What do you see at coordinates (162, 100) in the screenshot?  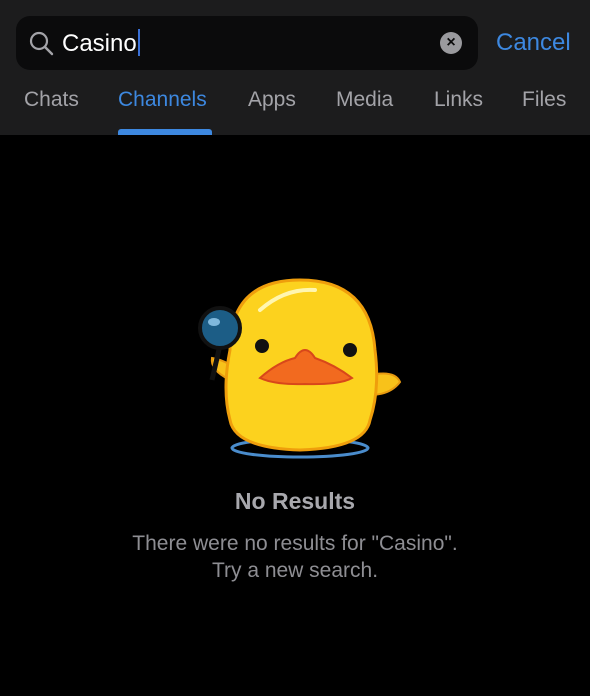 I see `tab-channels: Channels` at bounding box center [162, 100].